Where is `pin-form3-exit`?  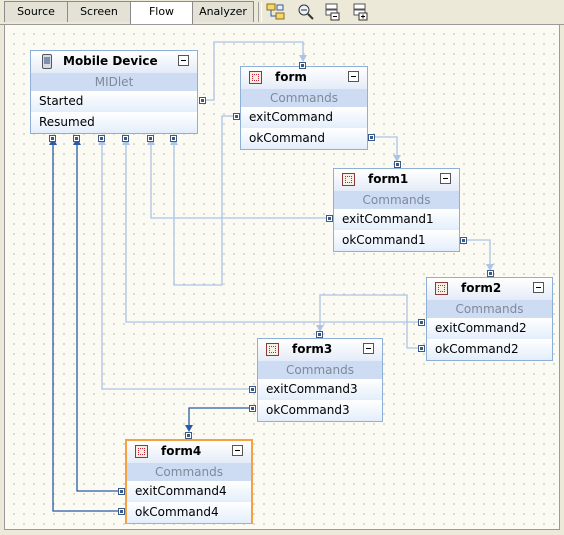 pin-form3-exit is located at coordinates (252, 389).